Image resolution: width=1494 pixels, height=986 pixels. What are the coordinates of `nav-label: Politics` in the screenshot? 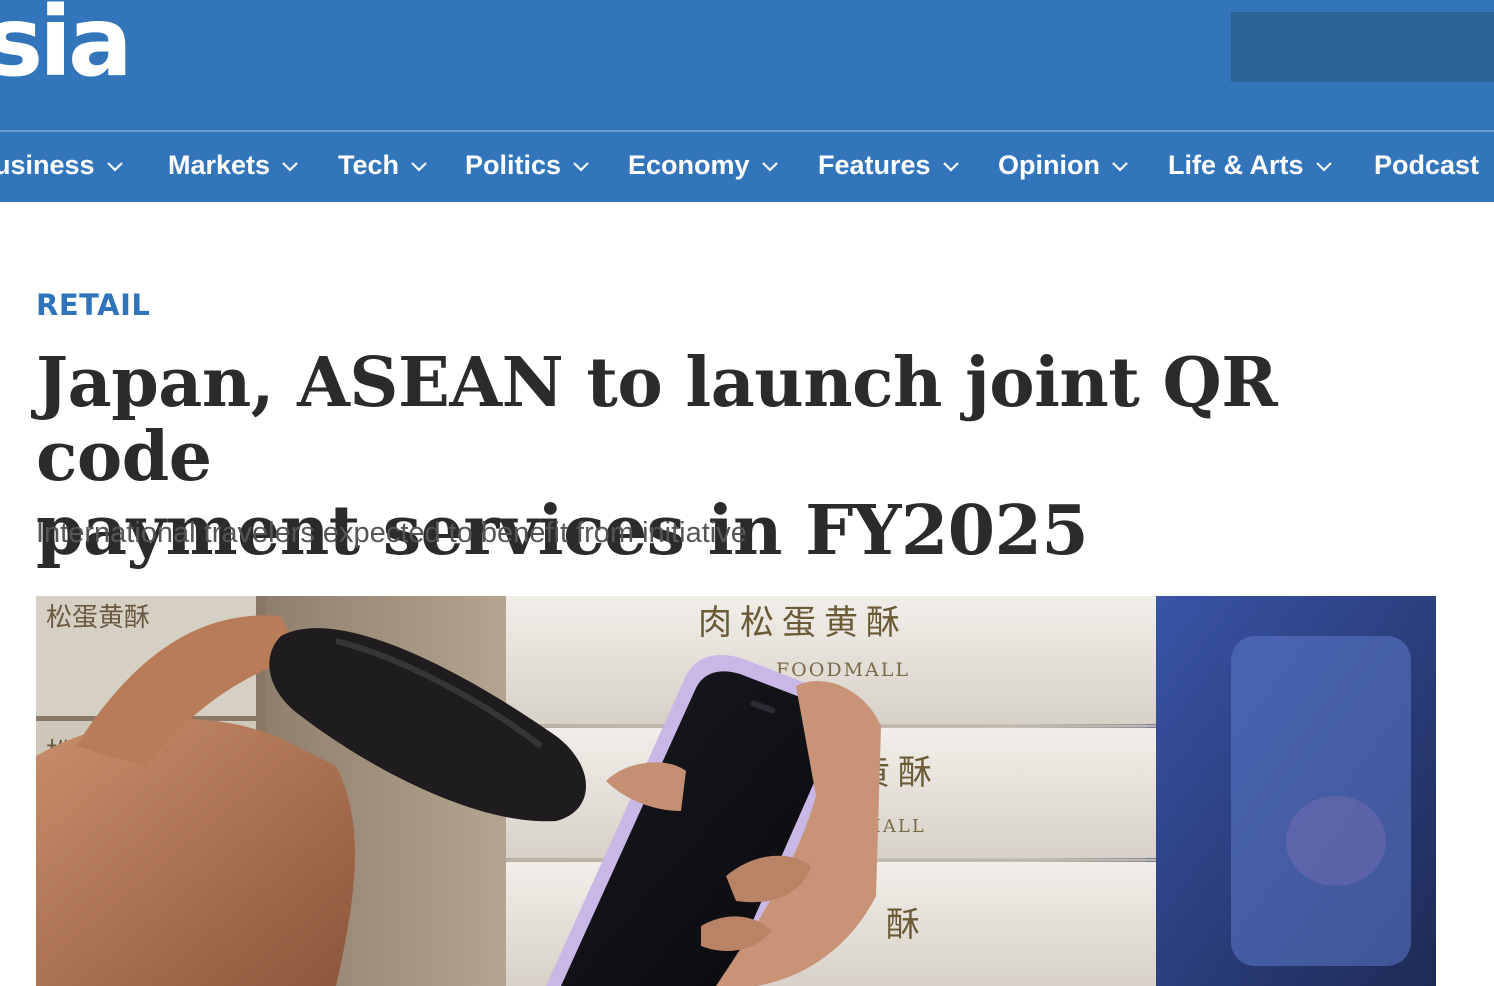 It's located at (513, 164).